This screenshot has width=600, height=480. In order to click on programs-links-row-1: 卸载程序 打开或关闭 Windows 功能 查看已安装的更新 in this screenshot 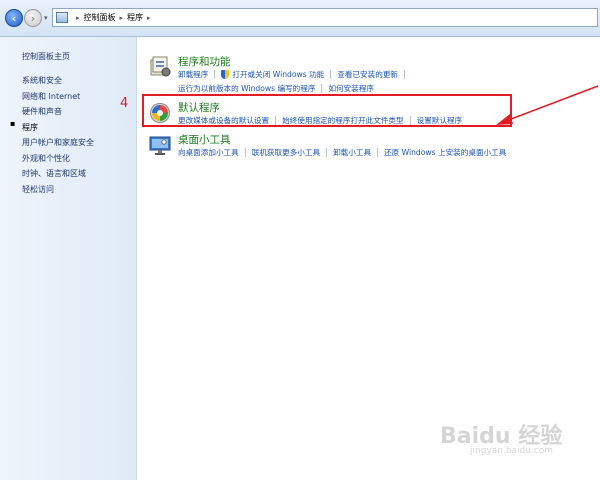, I will do `click(294, 74)`.